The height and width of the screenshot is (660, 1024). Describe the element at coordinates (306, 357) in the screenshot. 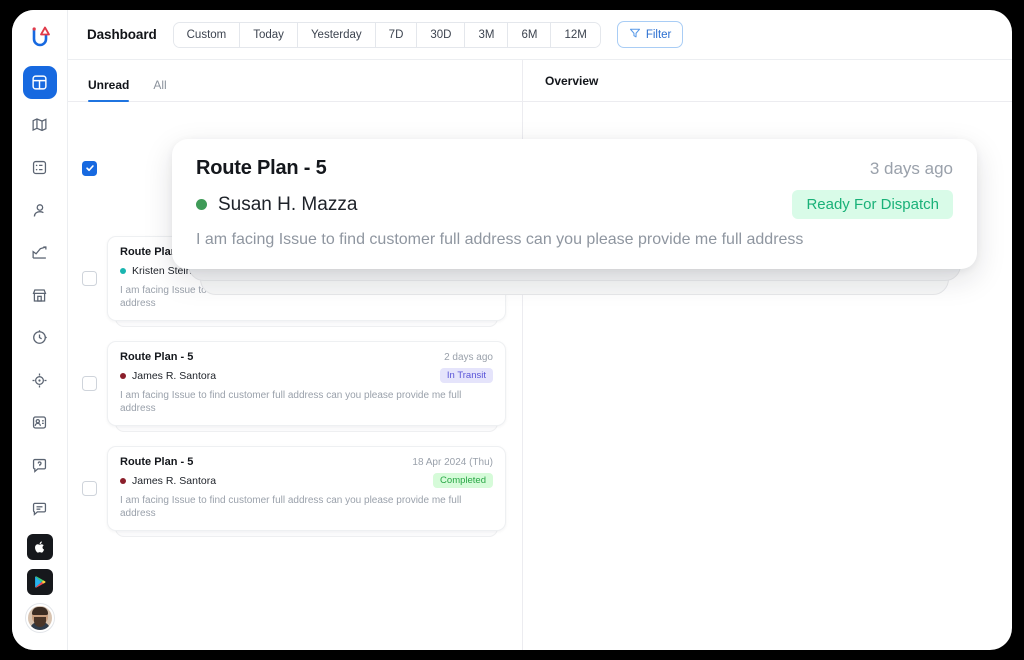

I see `card-top: Route Plan - 5 2 days ago` at that location.